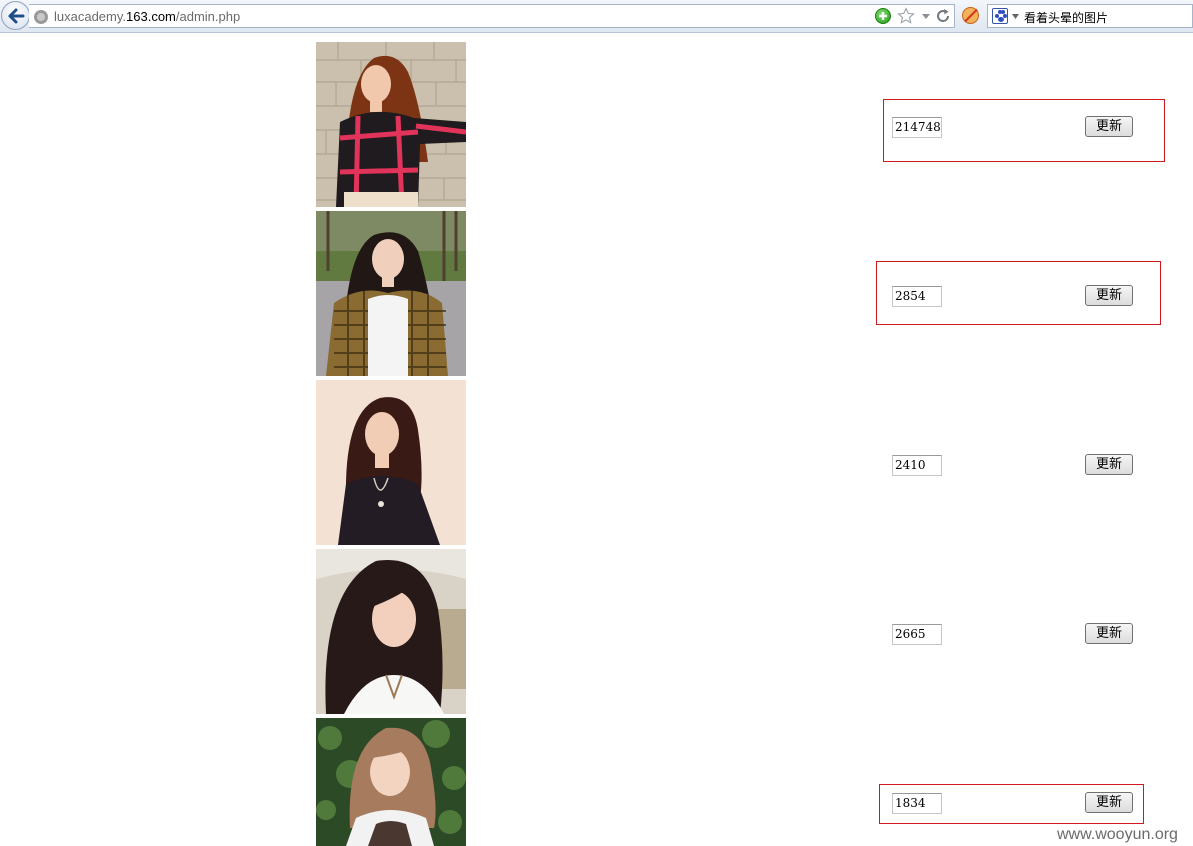 This screenshot has width=1193, height=846. I want to click on count-input: 2410, so click(917, 465).